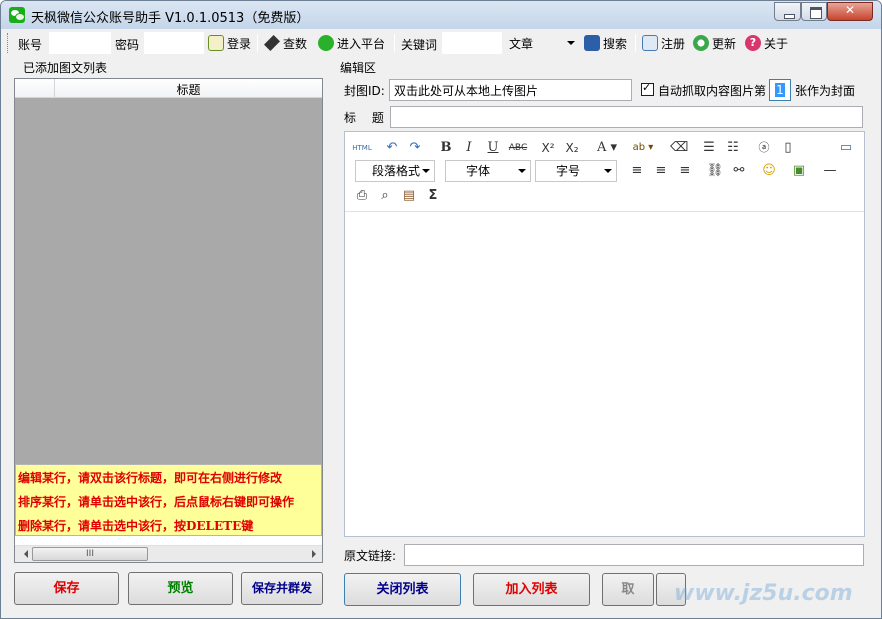 This screenshot has height=619, width=882. Describe the element at coordinates (830, 171) in the screenshot. I see `horizontal-rule-icon: —` at that location.